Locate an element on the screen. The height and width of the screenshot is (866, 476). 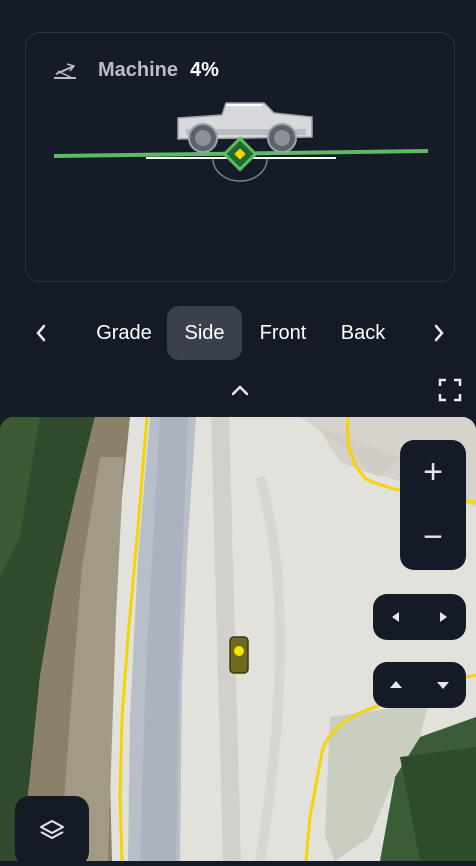
machine-map-marker is located at coordinates (239, 655).